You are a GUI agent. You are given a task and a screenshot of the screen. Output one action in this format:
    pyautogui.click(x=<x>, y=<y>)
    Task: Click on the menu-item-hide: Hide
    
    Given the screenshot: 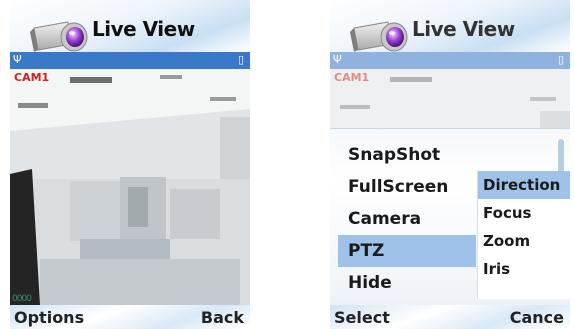 What is the action you would take?
    pyautogui.click(x=407, y=283)
    